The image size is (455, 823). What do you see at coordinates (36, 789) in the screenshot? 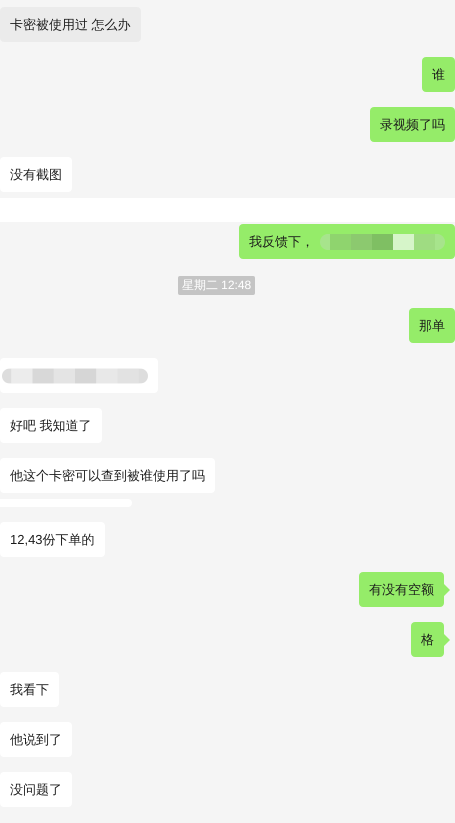
I see `message-text: 没问题了` at bounding box center [36, 789].